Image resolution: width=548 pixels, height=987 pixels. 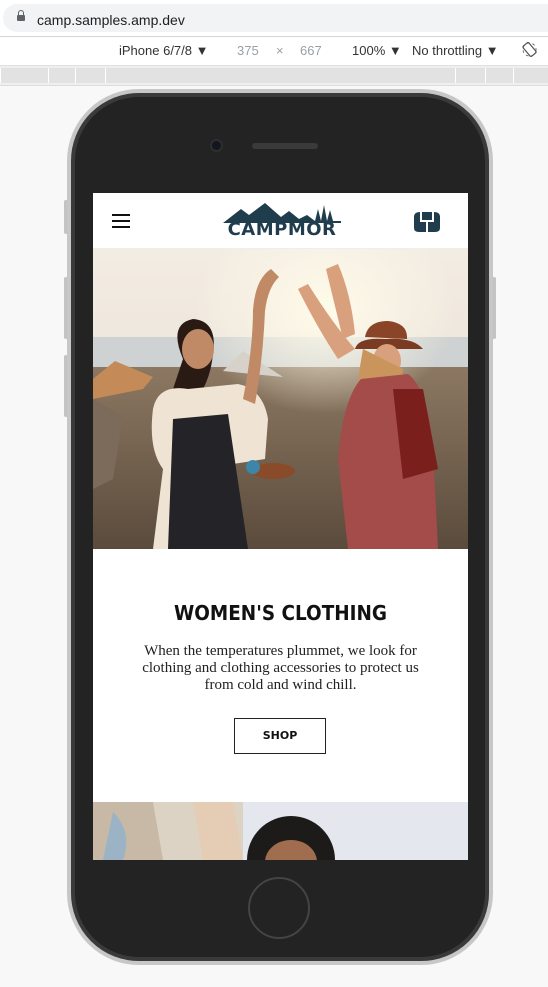 I want to click on front-camera, so click(x=216, y=145).